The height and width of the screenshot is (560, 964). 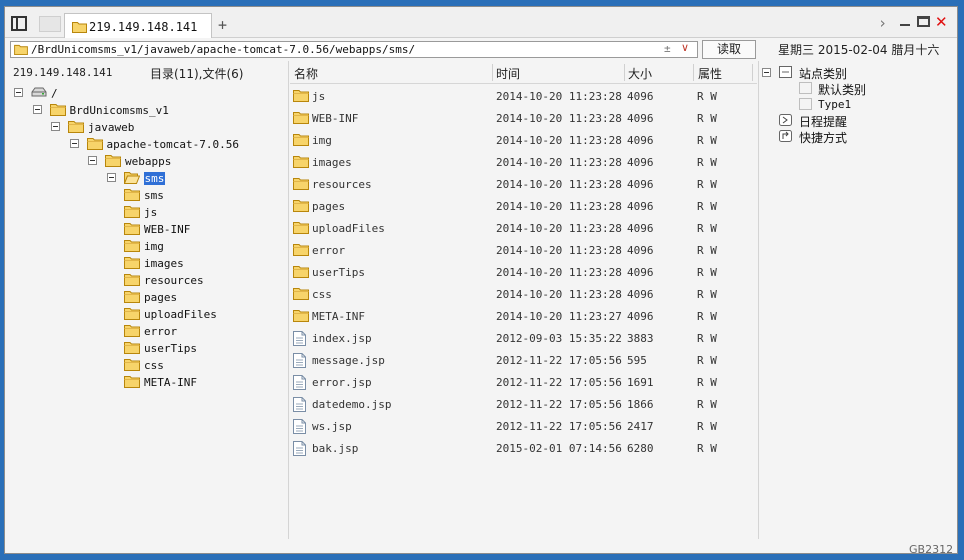 What do you see at coordinates (523, 273) in the screenshot?
I see `file-row: userTips 2014-10-20 11:23:28 4096 R W` at bounding box center [523, 273].